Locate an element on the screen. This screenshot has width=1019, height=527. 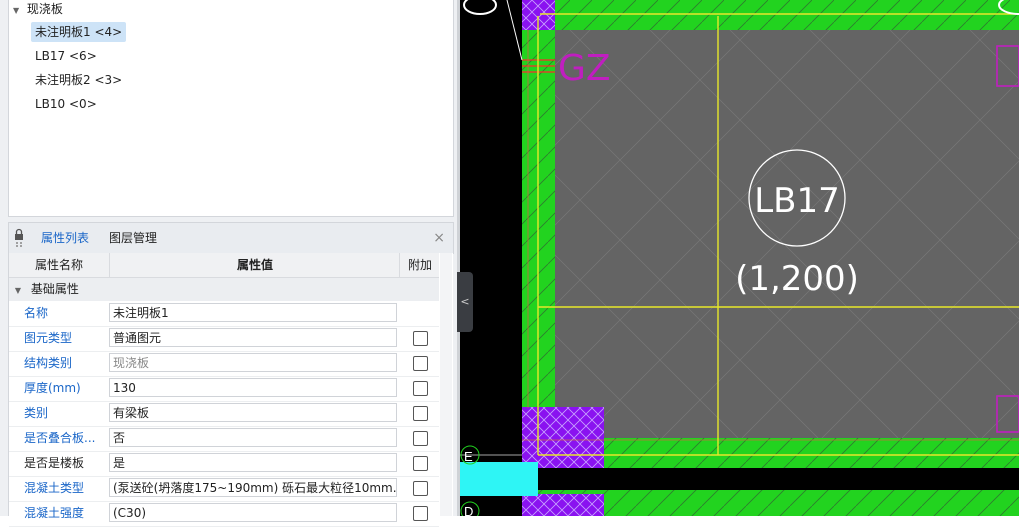
tree-root: ▼ 现浇板 is located at coordinates (38, 9).